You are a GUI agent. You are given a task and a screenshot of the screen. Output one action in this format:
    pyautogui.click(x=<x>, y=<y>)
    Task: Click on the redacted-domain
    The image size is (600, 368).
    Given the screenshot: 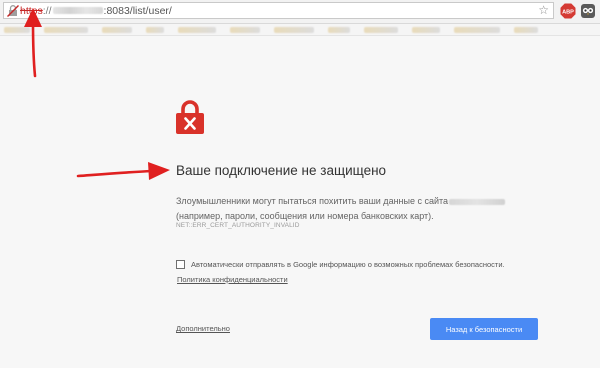 What is the action you would take?
    pyautogui.click(x=477, y=201)
    